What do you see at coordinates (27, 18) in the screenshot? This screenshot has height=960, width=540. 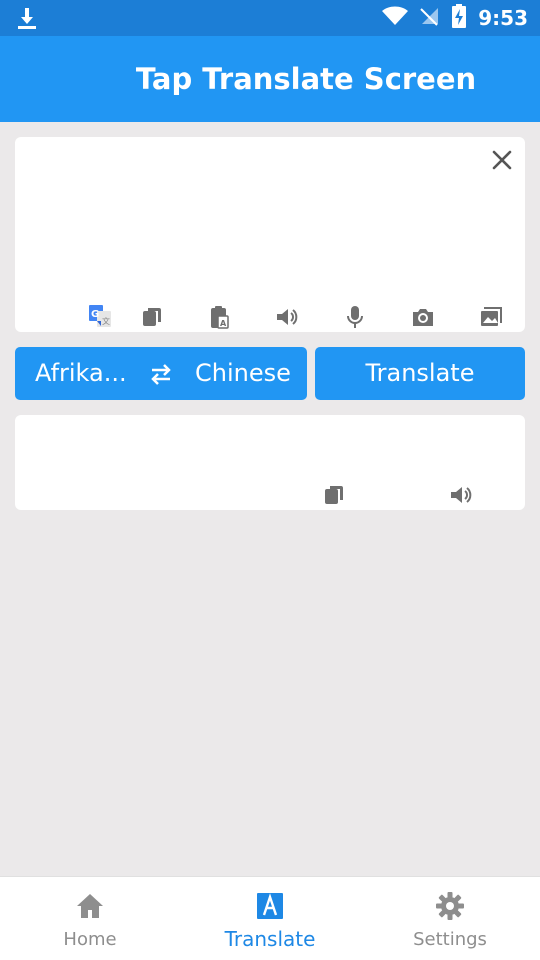 I see `download-icon` at bounding box center [27, 18].